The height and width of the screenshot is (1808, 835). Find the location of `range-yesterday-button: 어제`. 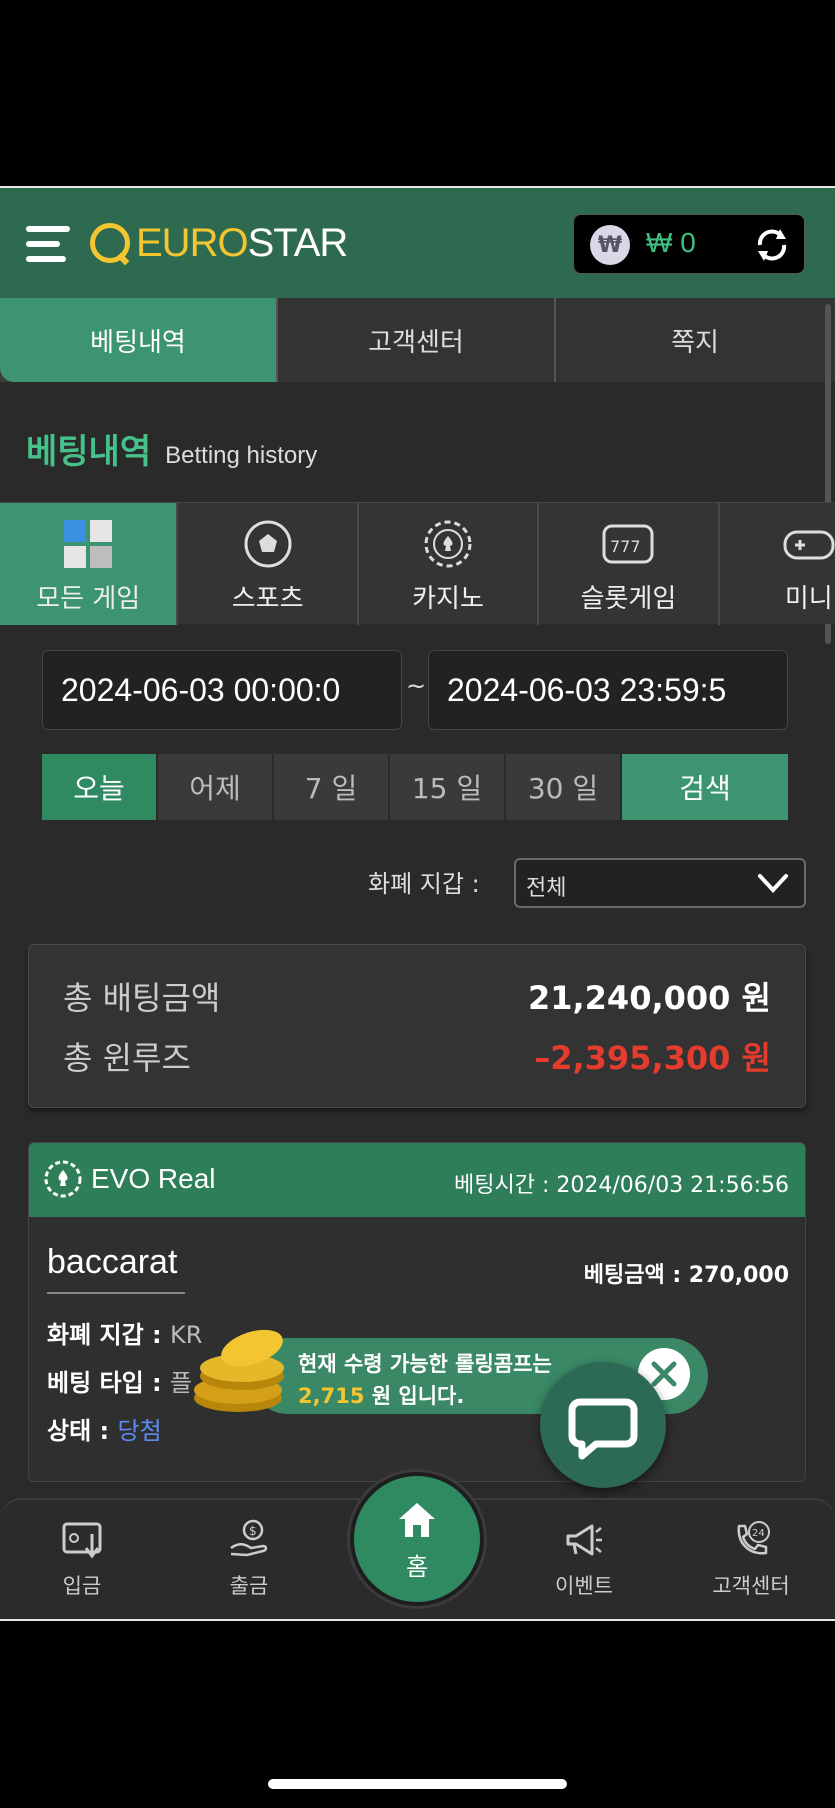

range-yesterday-button: 어제 is located at coordinates (216, 787).